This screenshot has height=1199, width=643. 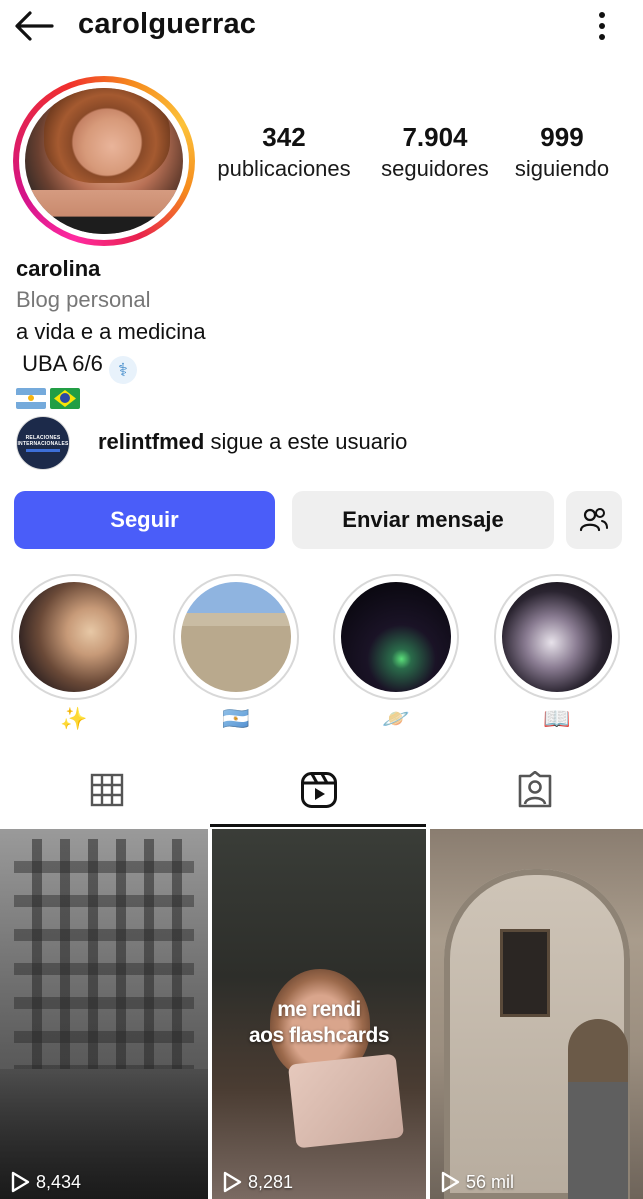 What do you see at coordinates (319, 1009) in the screenshot?
I see `reel-overlay-line-1: me rendi` at bounding box center [319, 1009].